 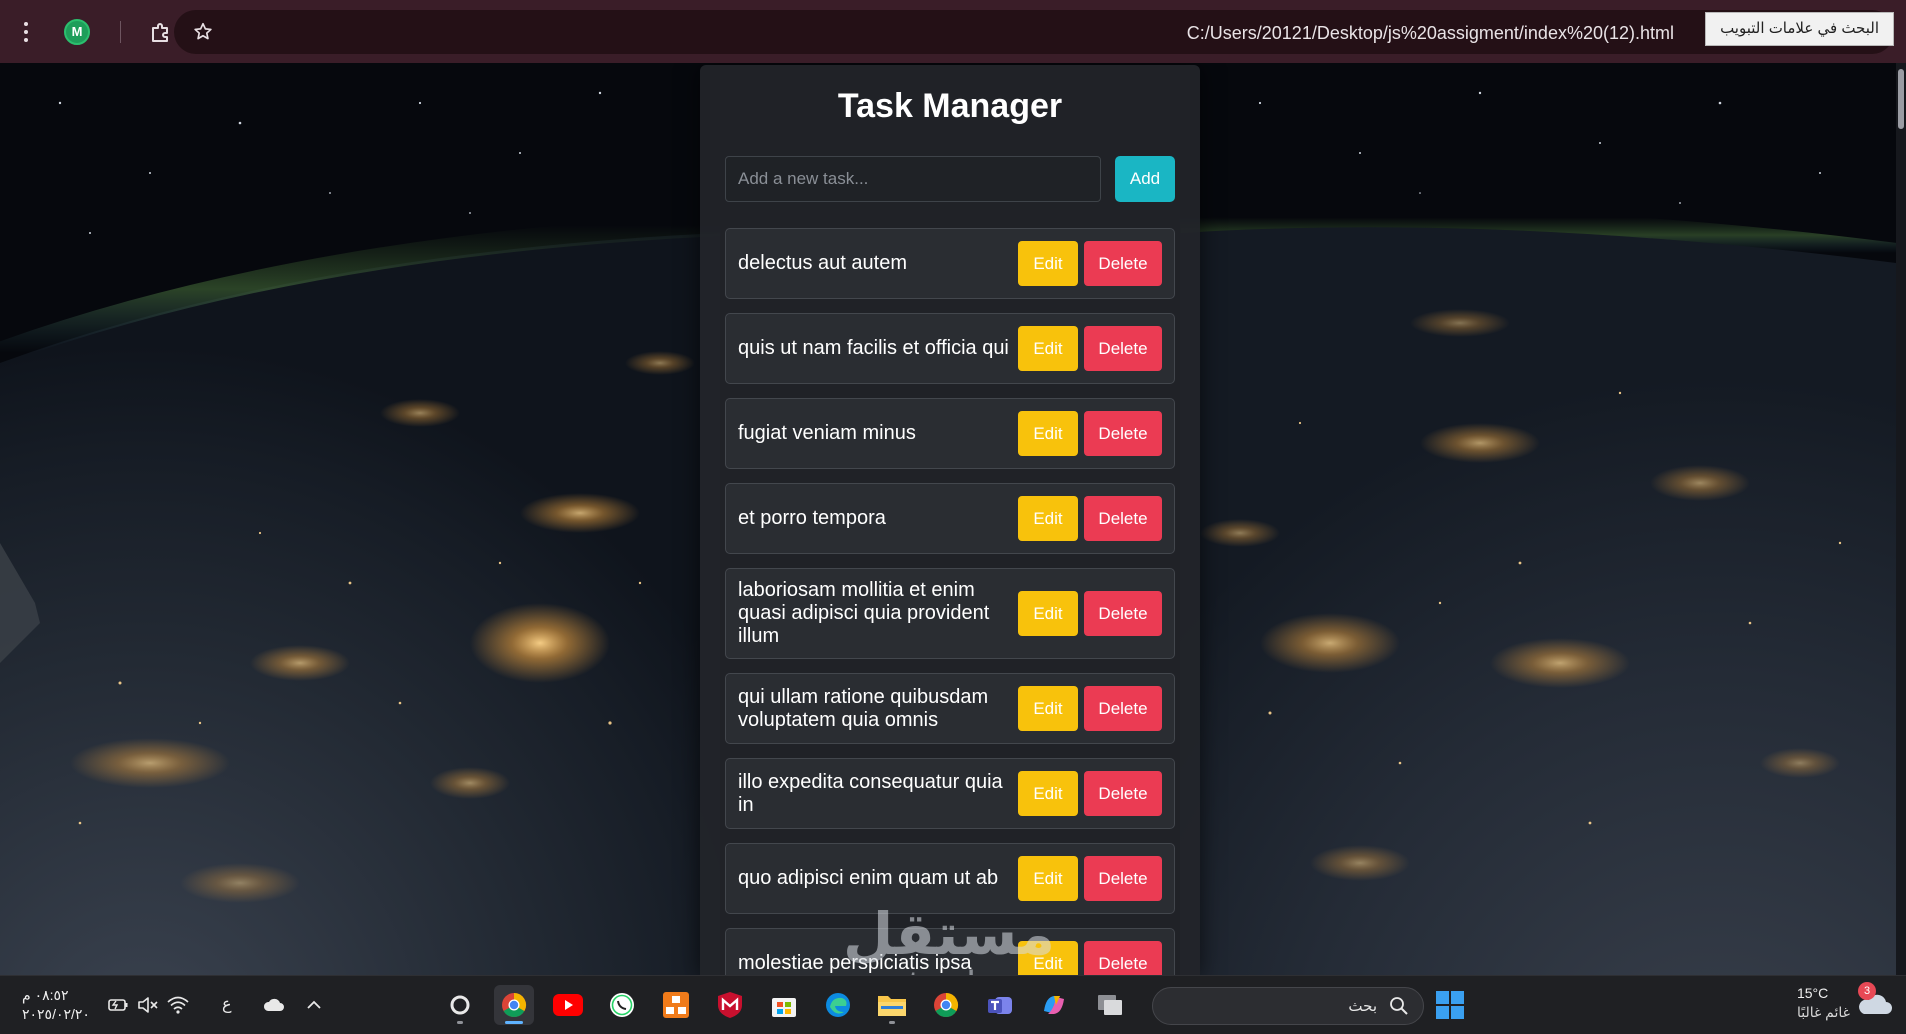 I want to click on task-text: illo expedita consequatur quia in, so click(x=870, y=793).